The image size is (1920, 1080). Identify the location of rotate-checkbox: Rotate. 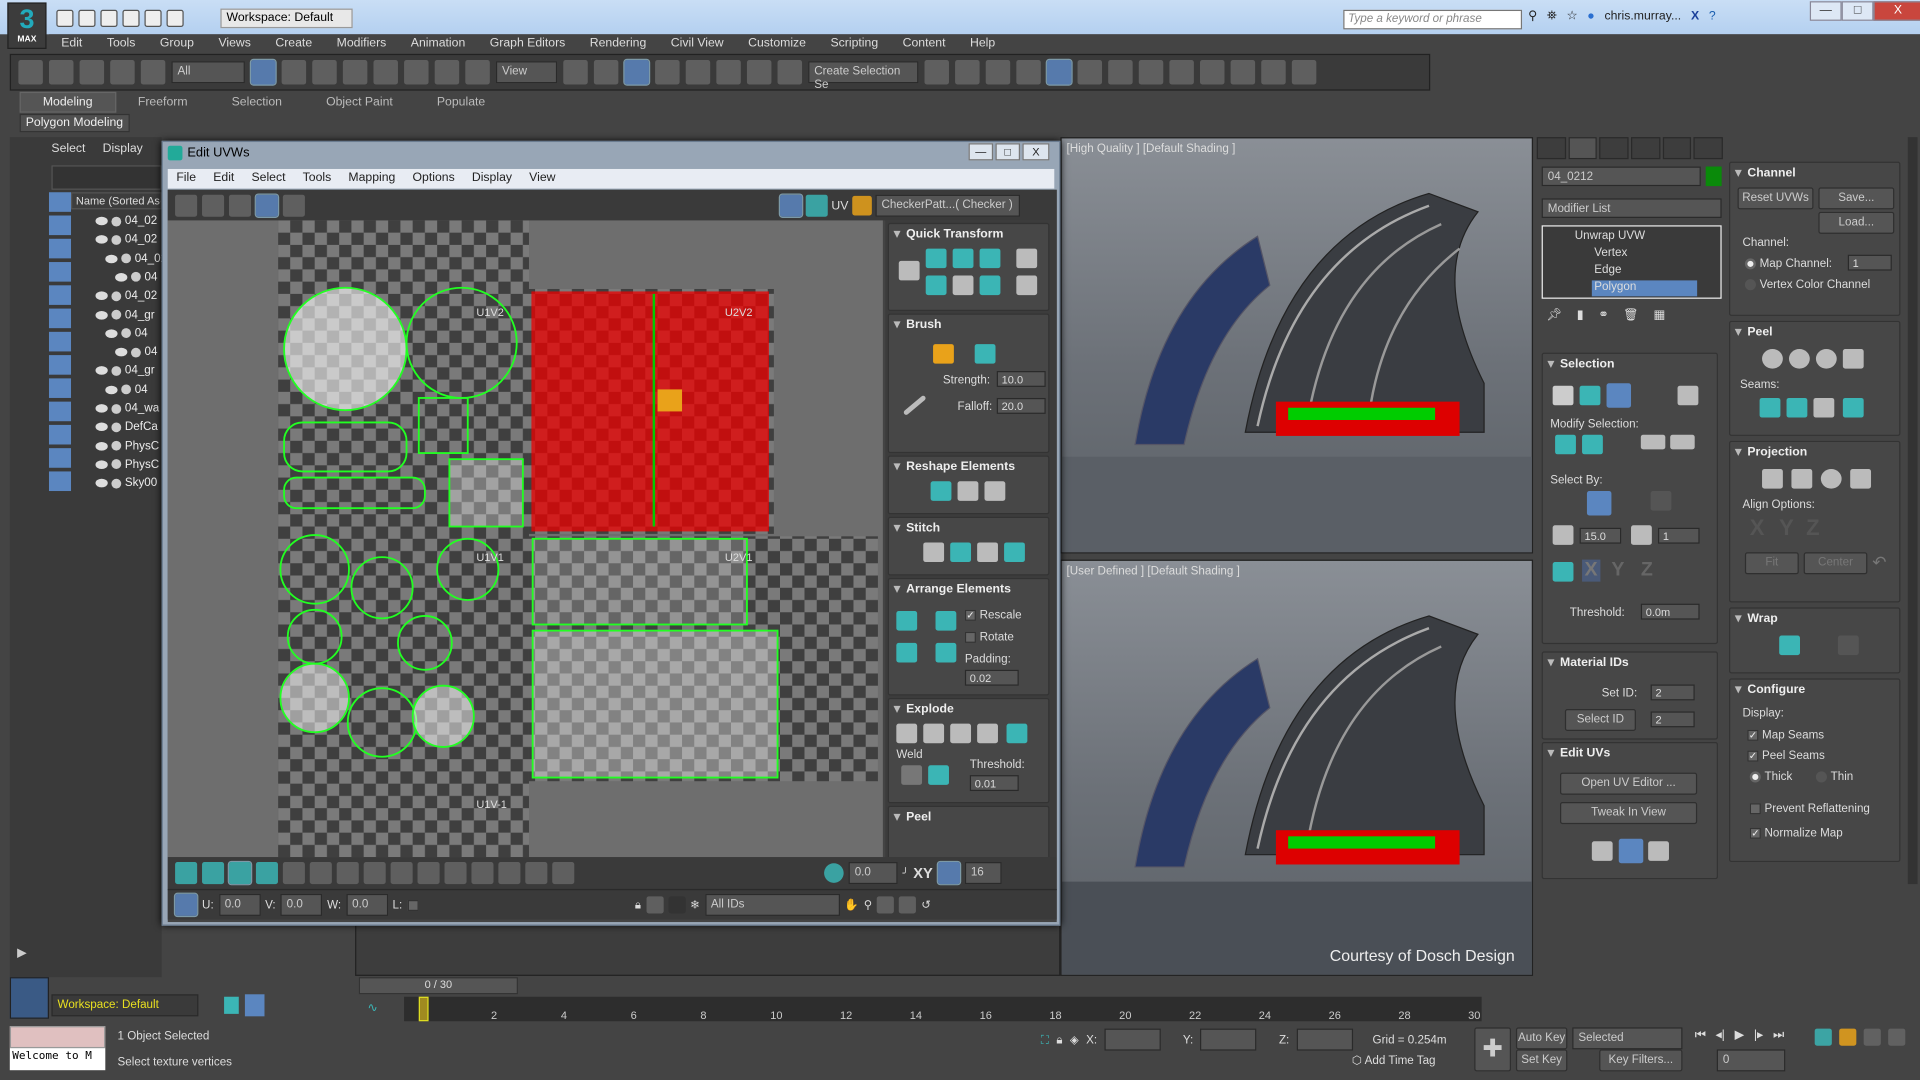
(989, 637).